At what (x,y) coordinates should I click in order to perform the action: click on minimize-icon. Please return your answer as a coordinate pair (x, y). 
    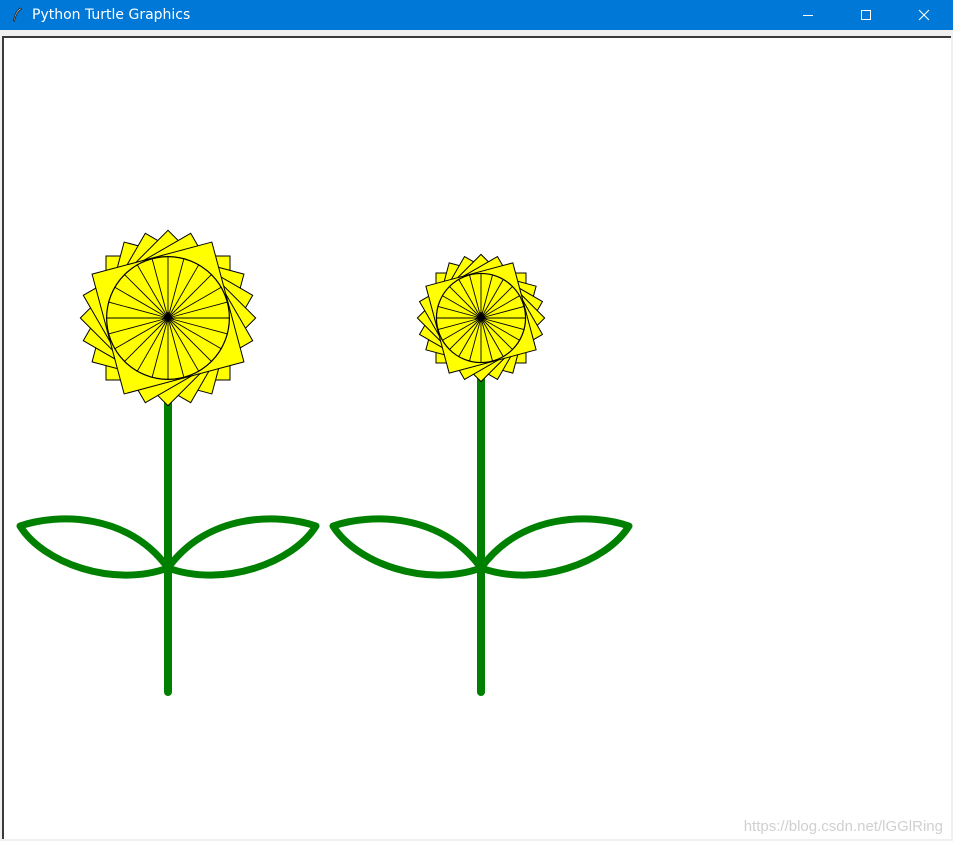
    Looking at the image, I should click on (808, 15).